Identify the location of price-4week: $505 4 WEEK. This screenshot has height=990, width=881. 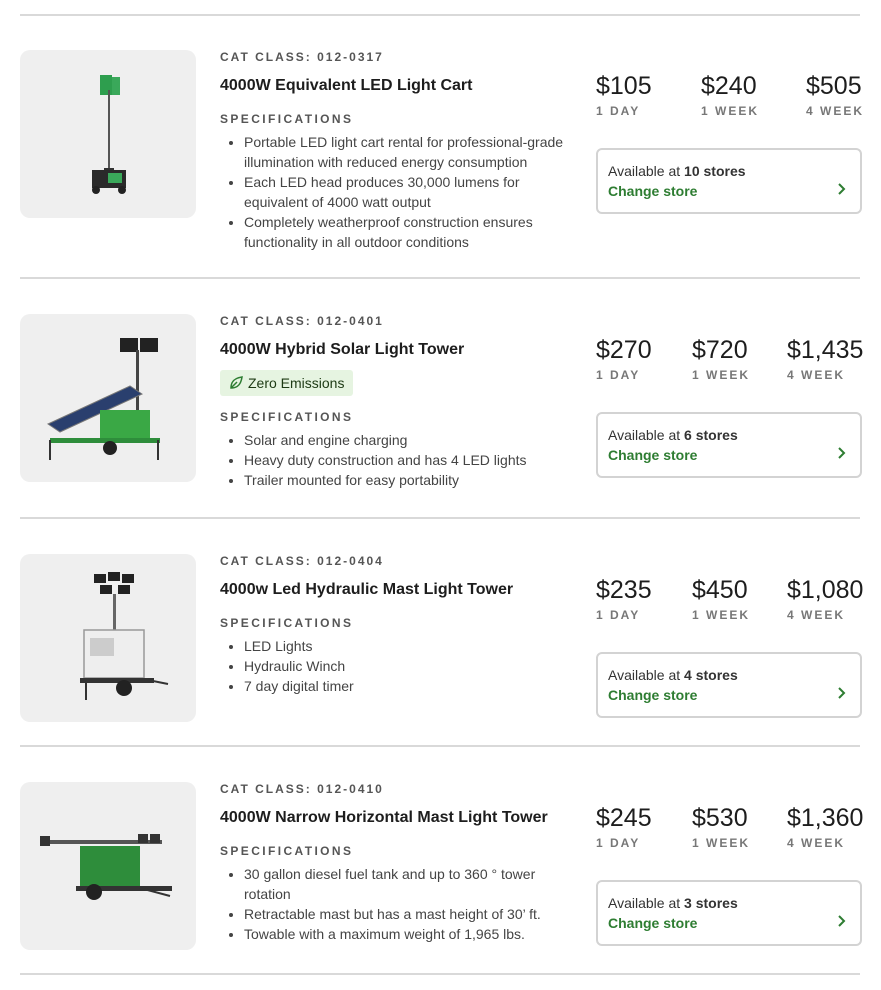
(835, 94).